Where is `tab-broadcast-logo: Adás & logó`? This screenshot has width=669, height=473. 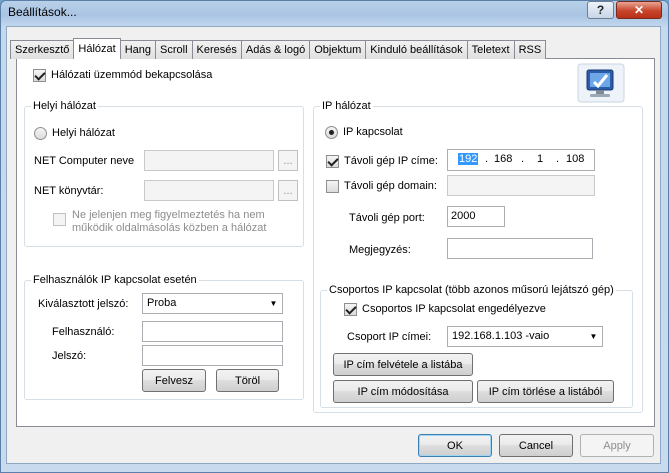 tab-broadcast-logo: Adás & logó is located at coordinates (275, 49).